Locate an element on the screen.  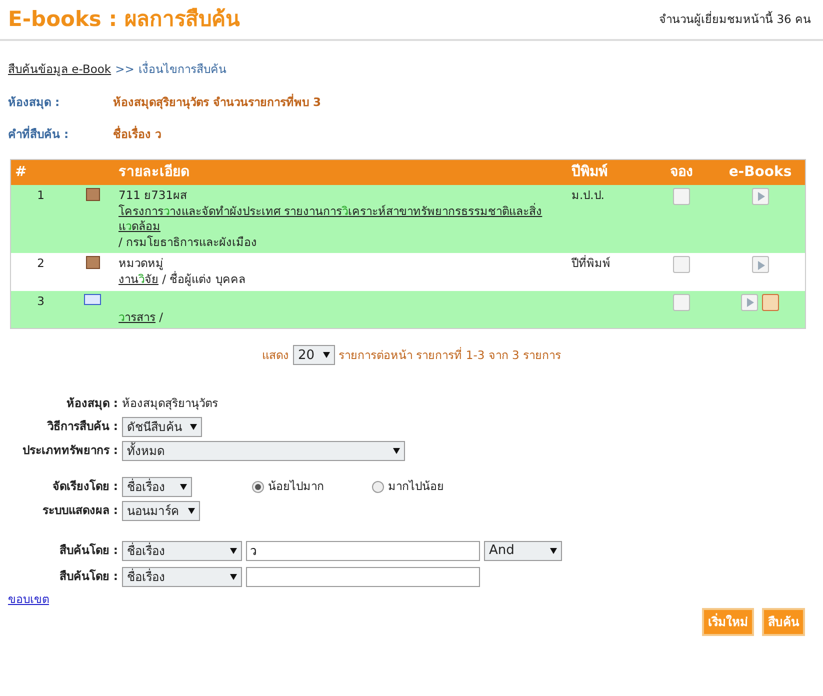
column-header: # is located at coordinates (40, 172).